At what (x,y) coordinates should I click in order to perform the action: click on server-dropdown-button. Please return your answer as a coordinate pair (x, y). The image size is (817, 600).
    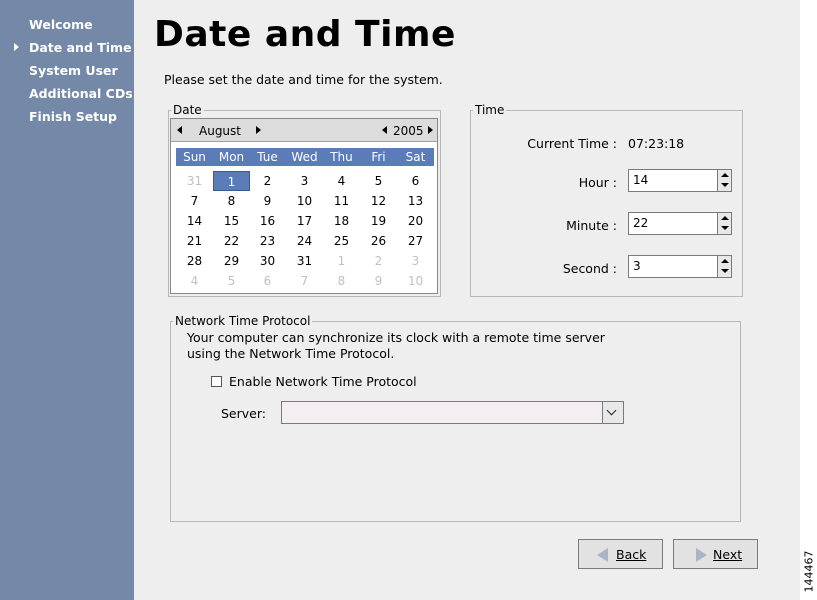
    Looking at the image, I should click on (612, 412).